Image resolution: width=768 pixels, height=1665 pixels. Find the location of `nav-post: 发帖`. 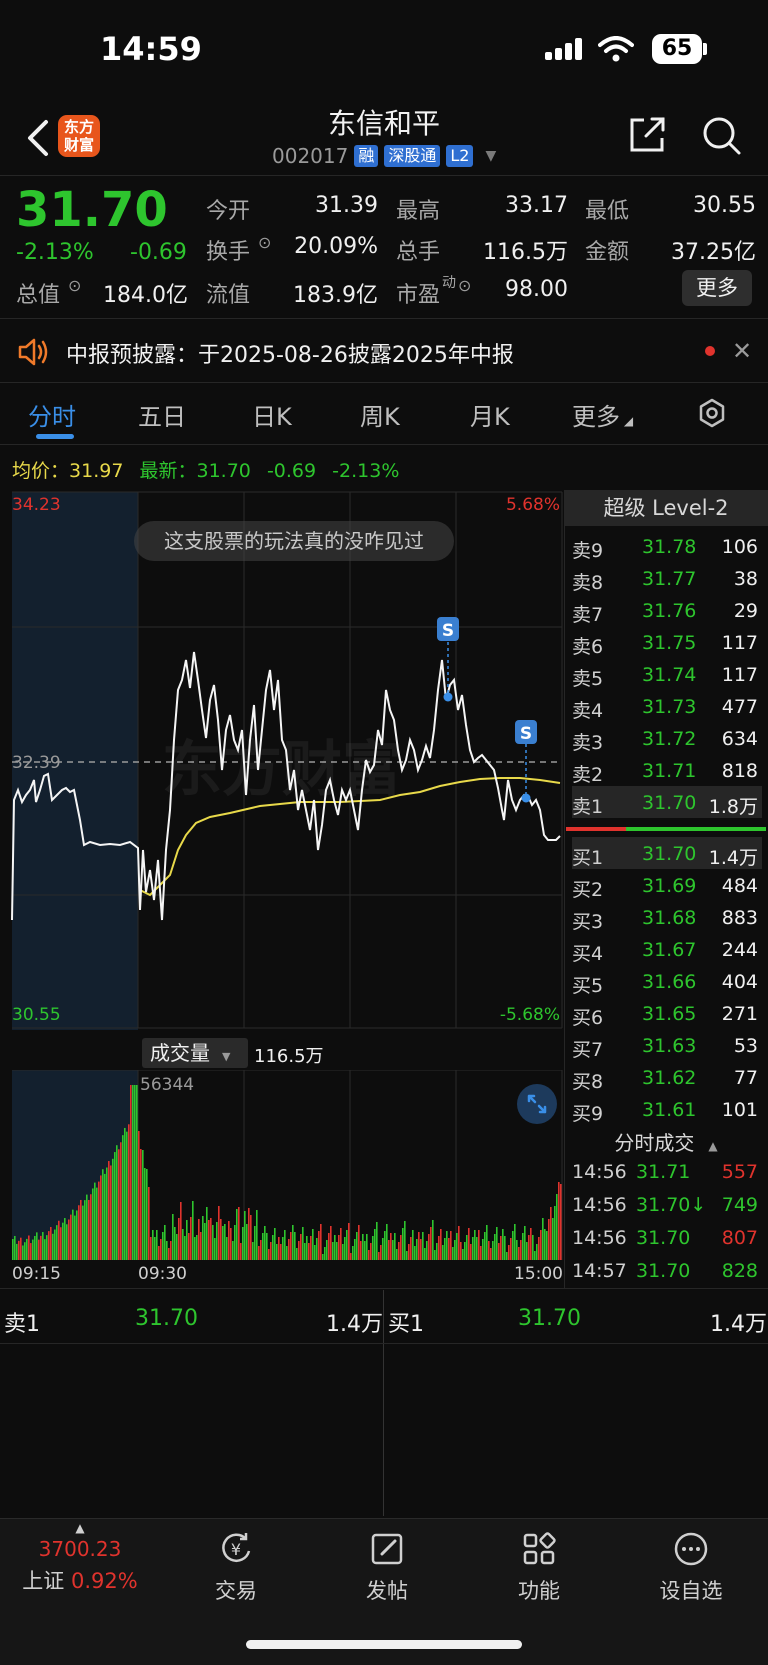

nav-post: 发帖 is located at coordinates (387, 1562).